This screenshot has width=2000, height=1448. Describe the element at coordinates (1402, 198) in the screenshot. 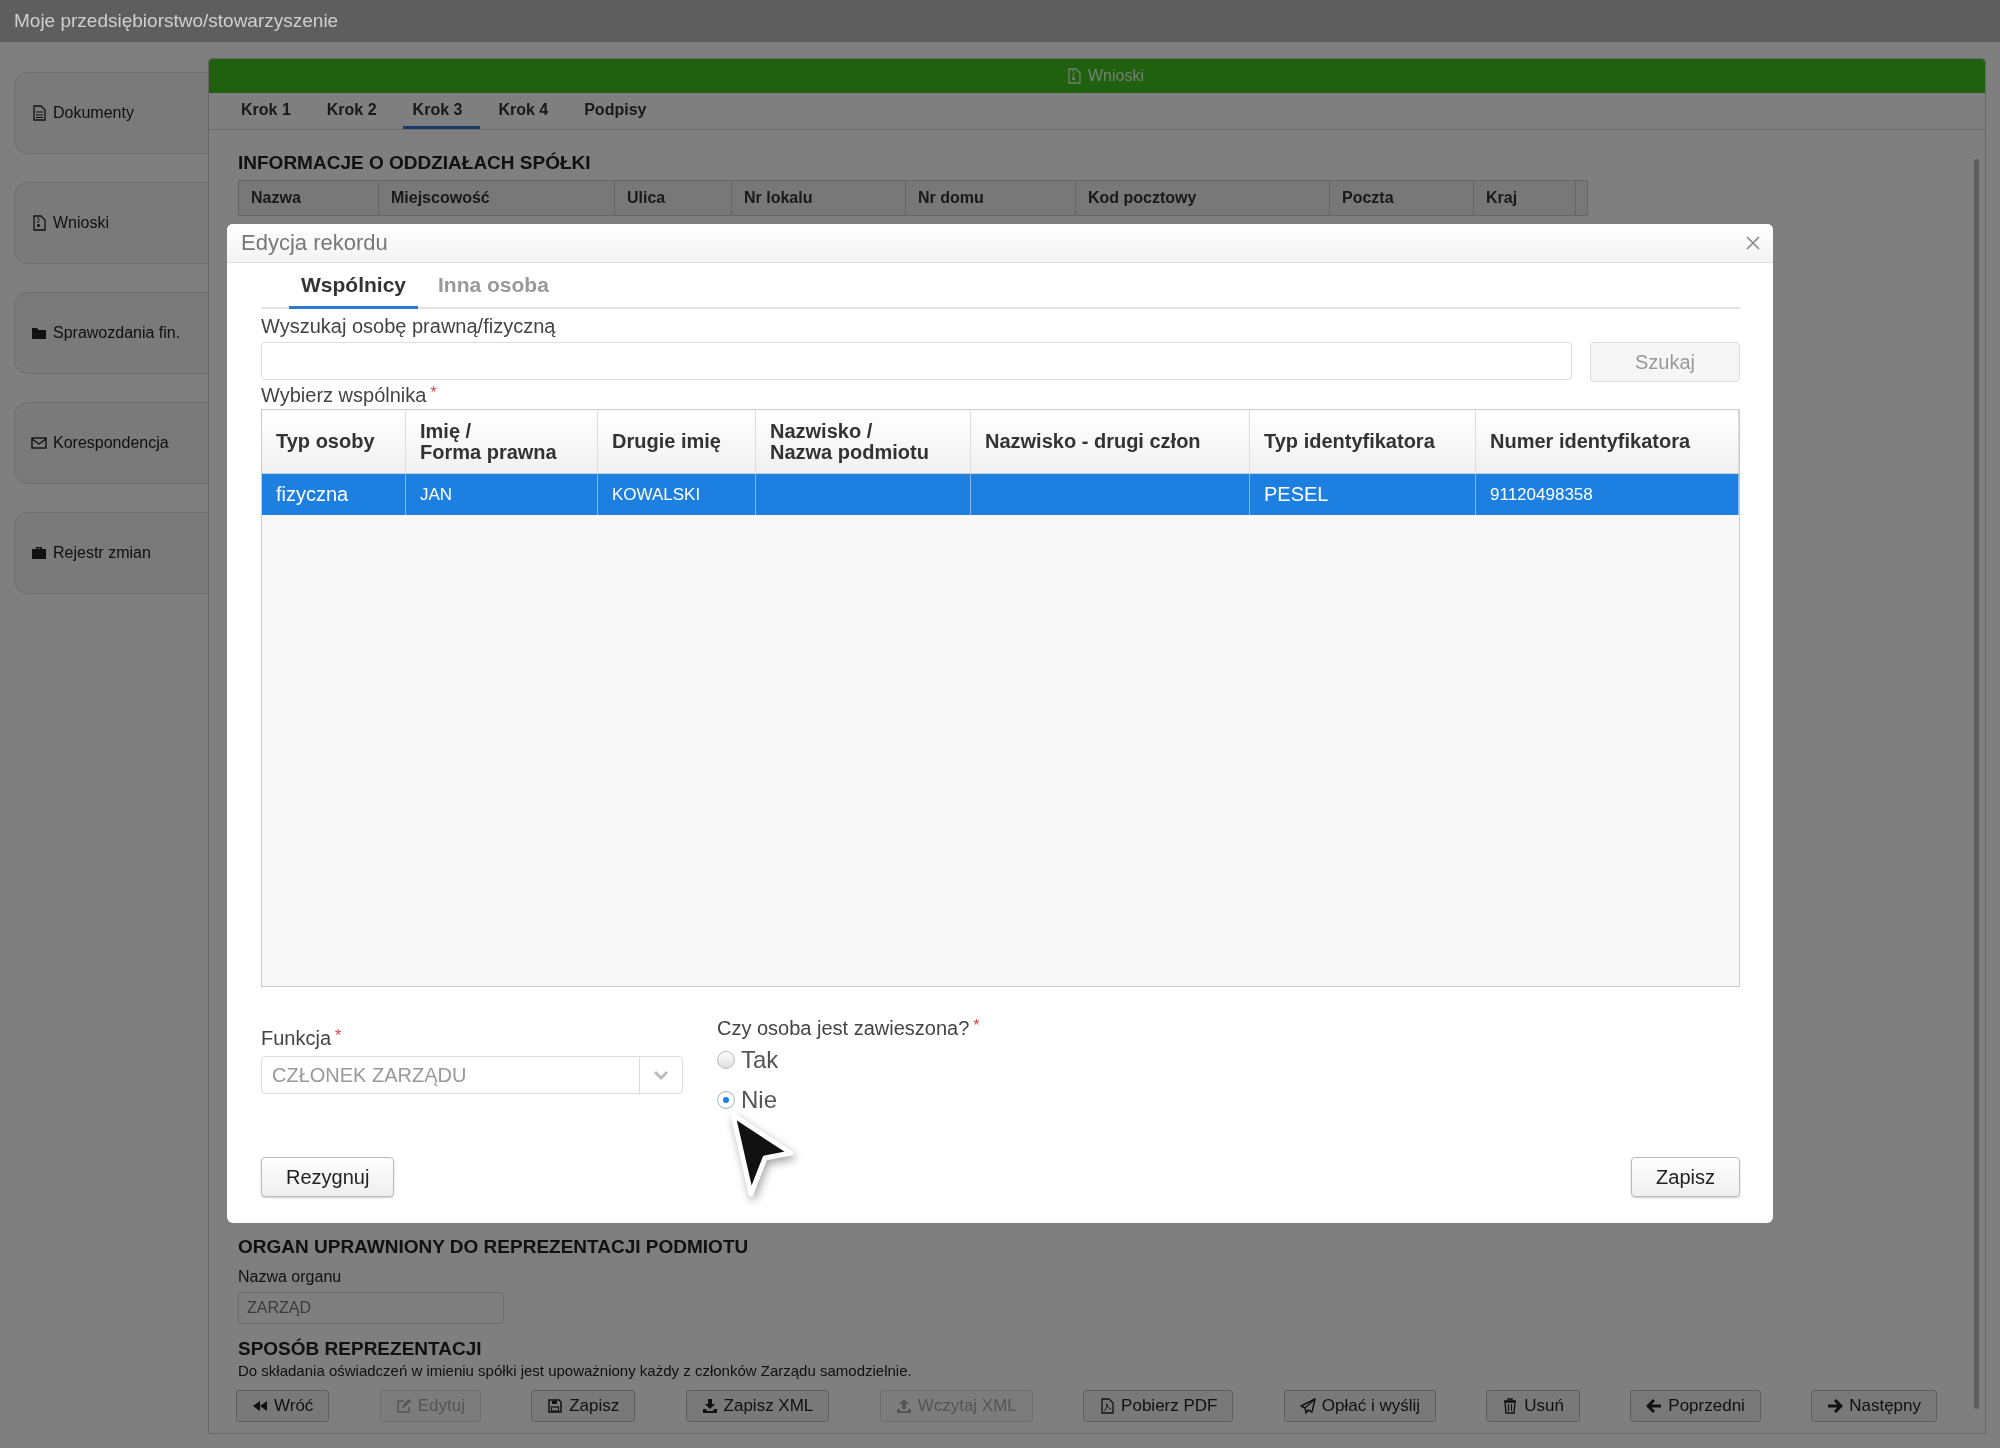

I see `column-header: Poczta` at that location.